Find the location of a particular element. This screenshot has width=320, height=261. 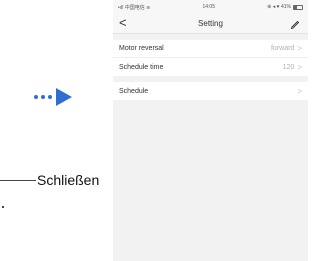

battery-icon is located at coordinates (297, 7).